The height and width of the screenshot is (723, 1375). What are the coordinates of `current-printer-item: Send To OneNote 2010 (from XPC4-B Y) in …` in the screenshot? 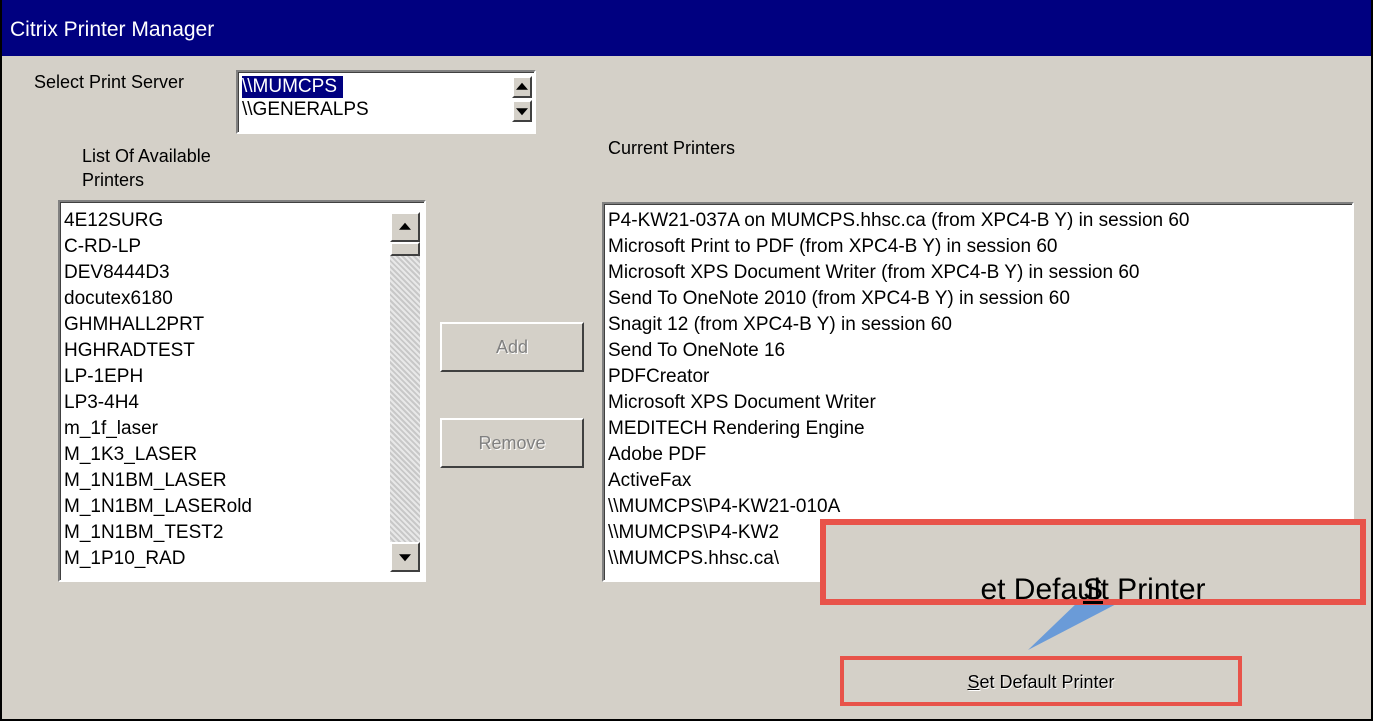 It's located at (839, 299).